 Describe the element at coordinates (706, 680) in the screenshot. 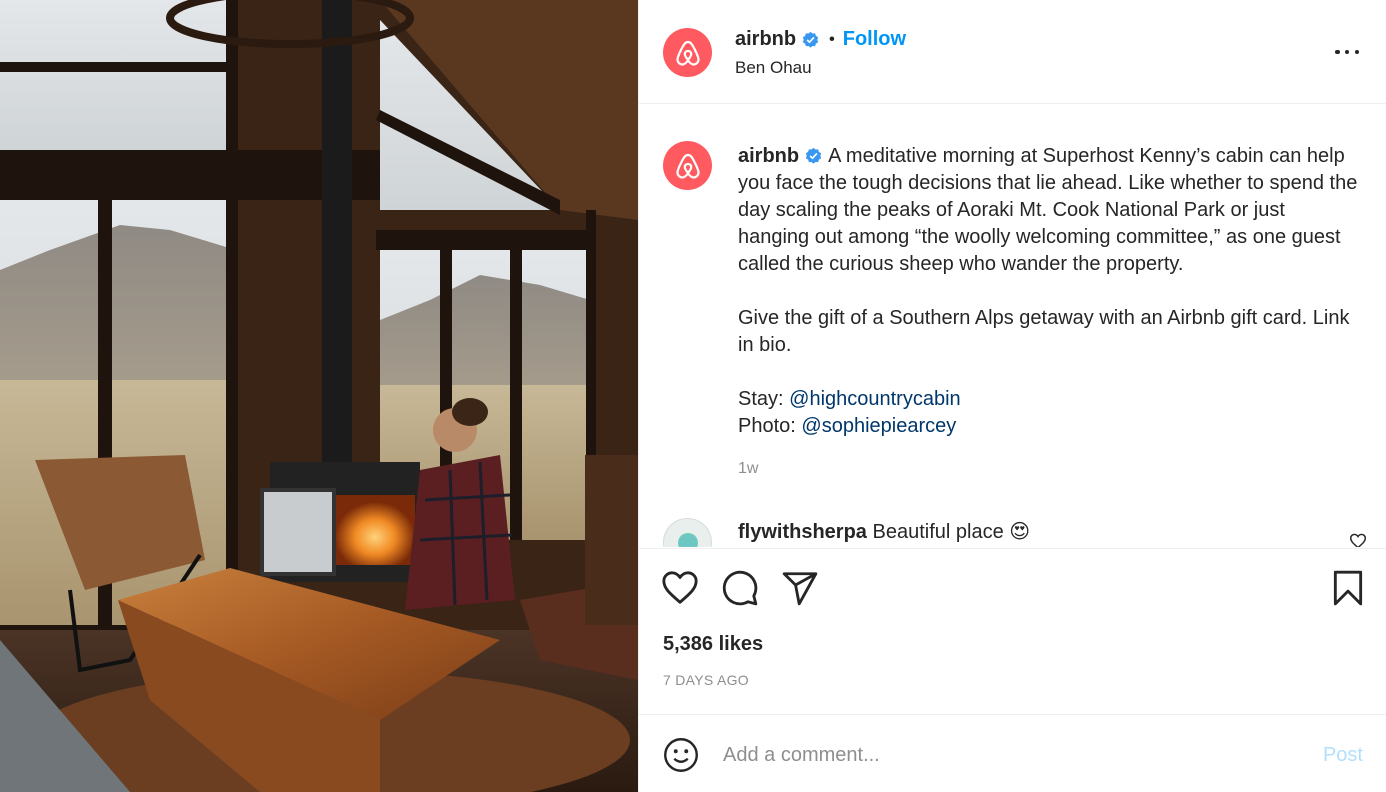

I see `post-date: 7 DAYS AGO` at that location.